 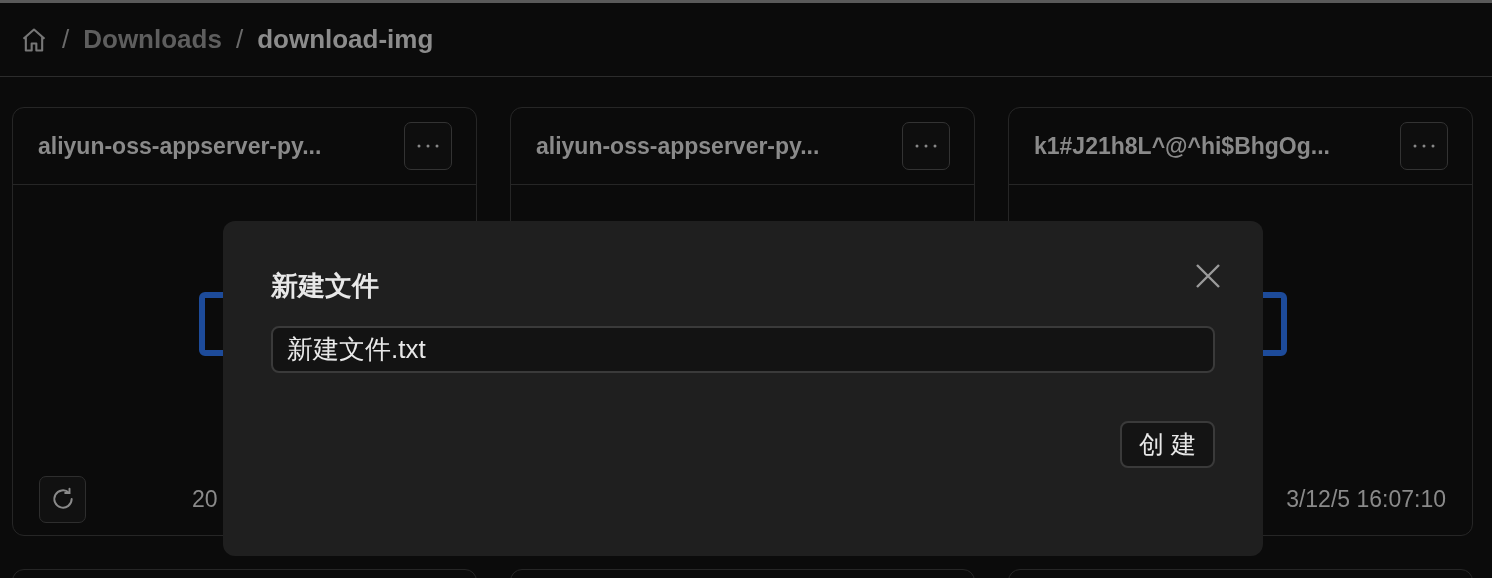 What do you see at coordinates (1365, 499) in the screenshot?
I see `modified-date: 3/12/5 16:07:10` at bounding box center [1365, 499].